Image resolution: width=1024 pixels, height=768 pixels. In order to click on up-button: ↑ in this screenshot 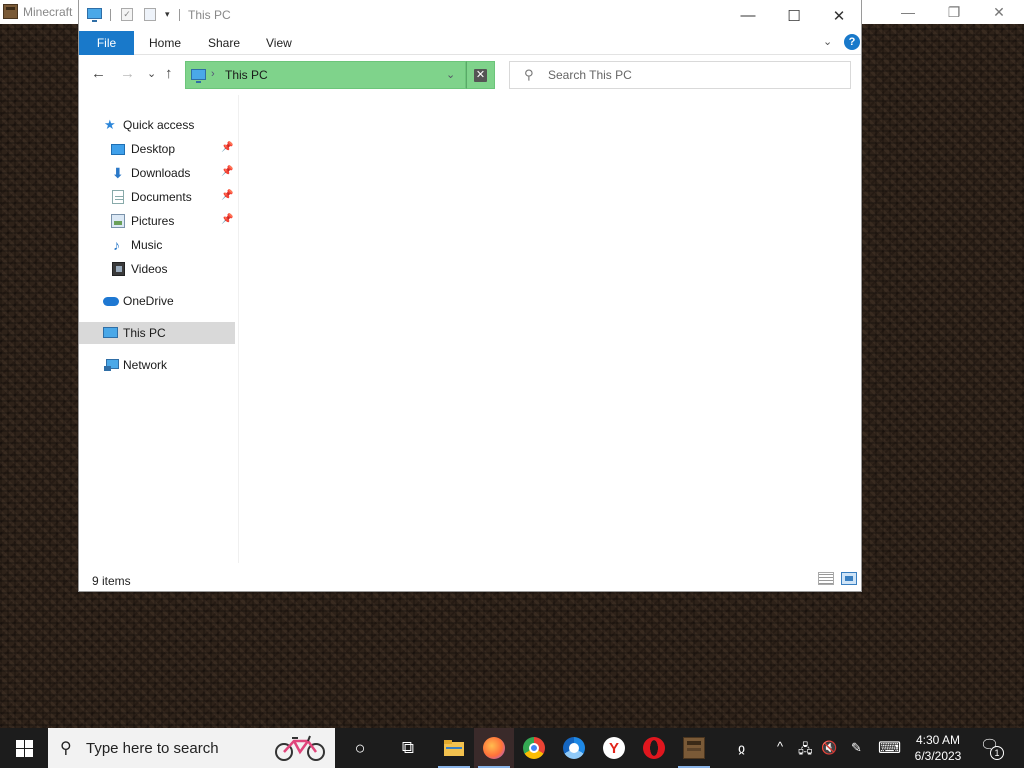, I will do `click(169, 73)`.